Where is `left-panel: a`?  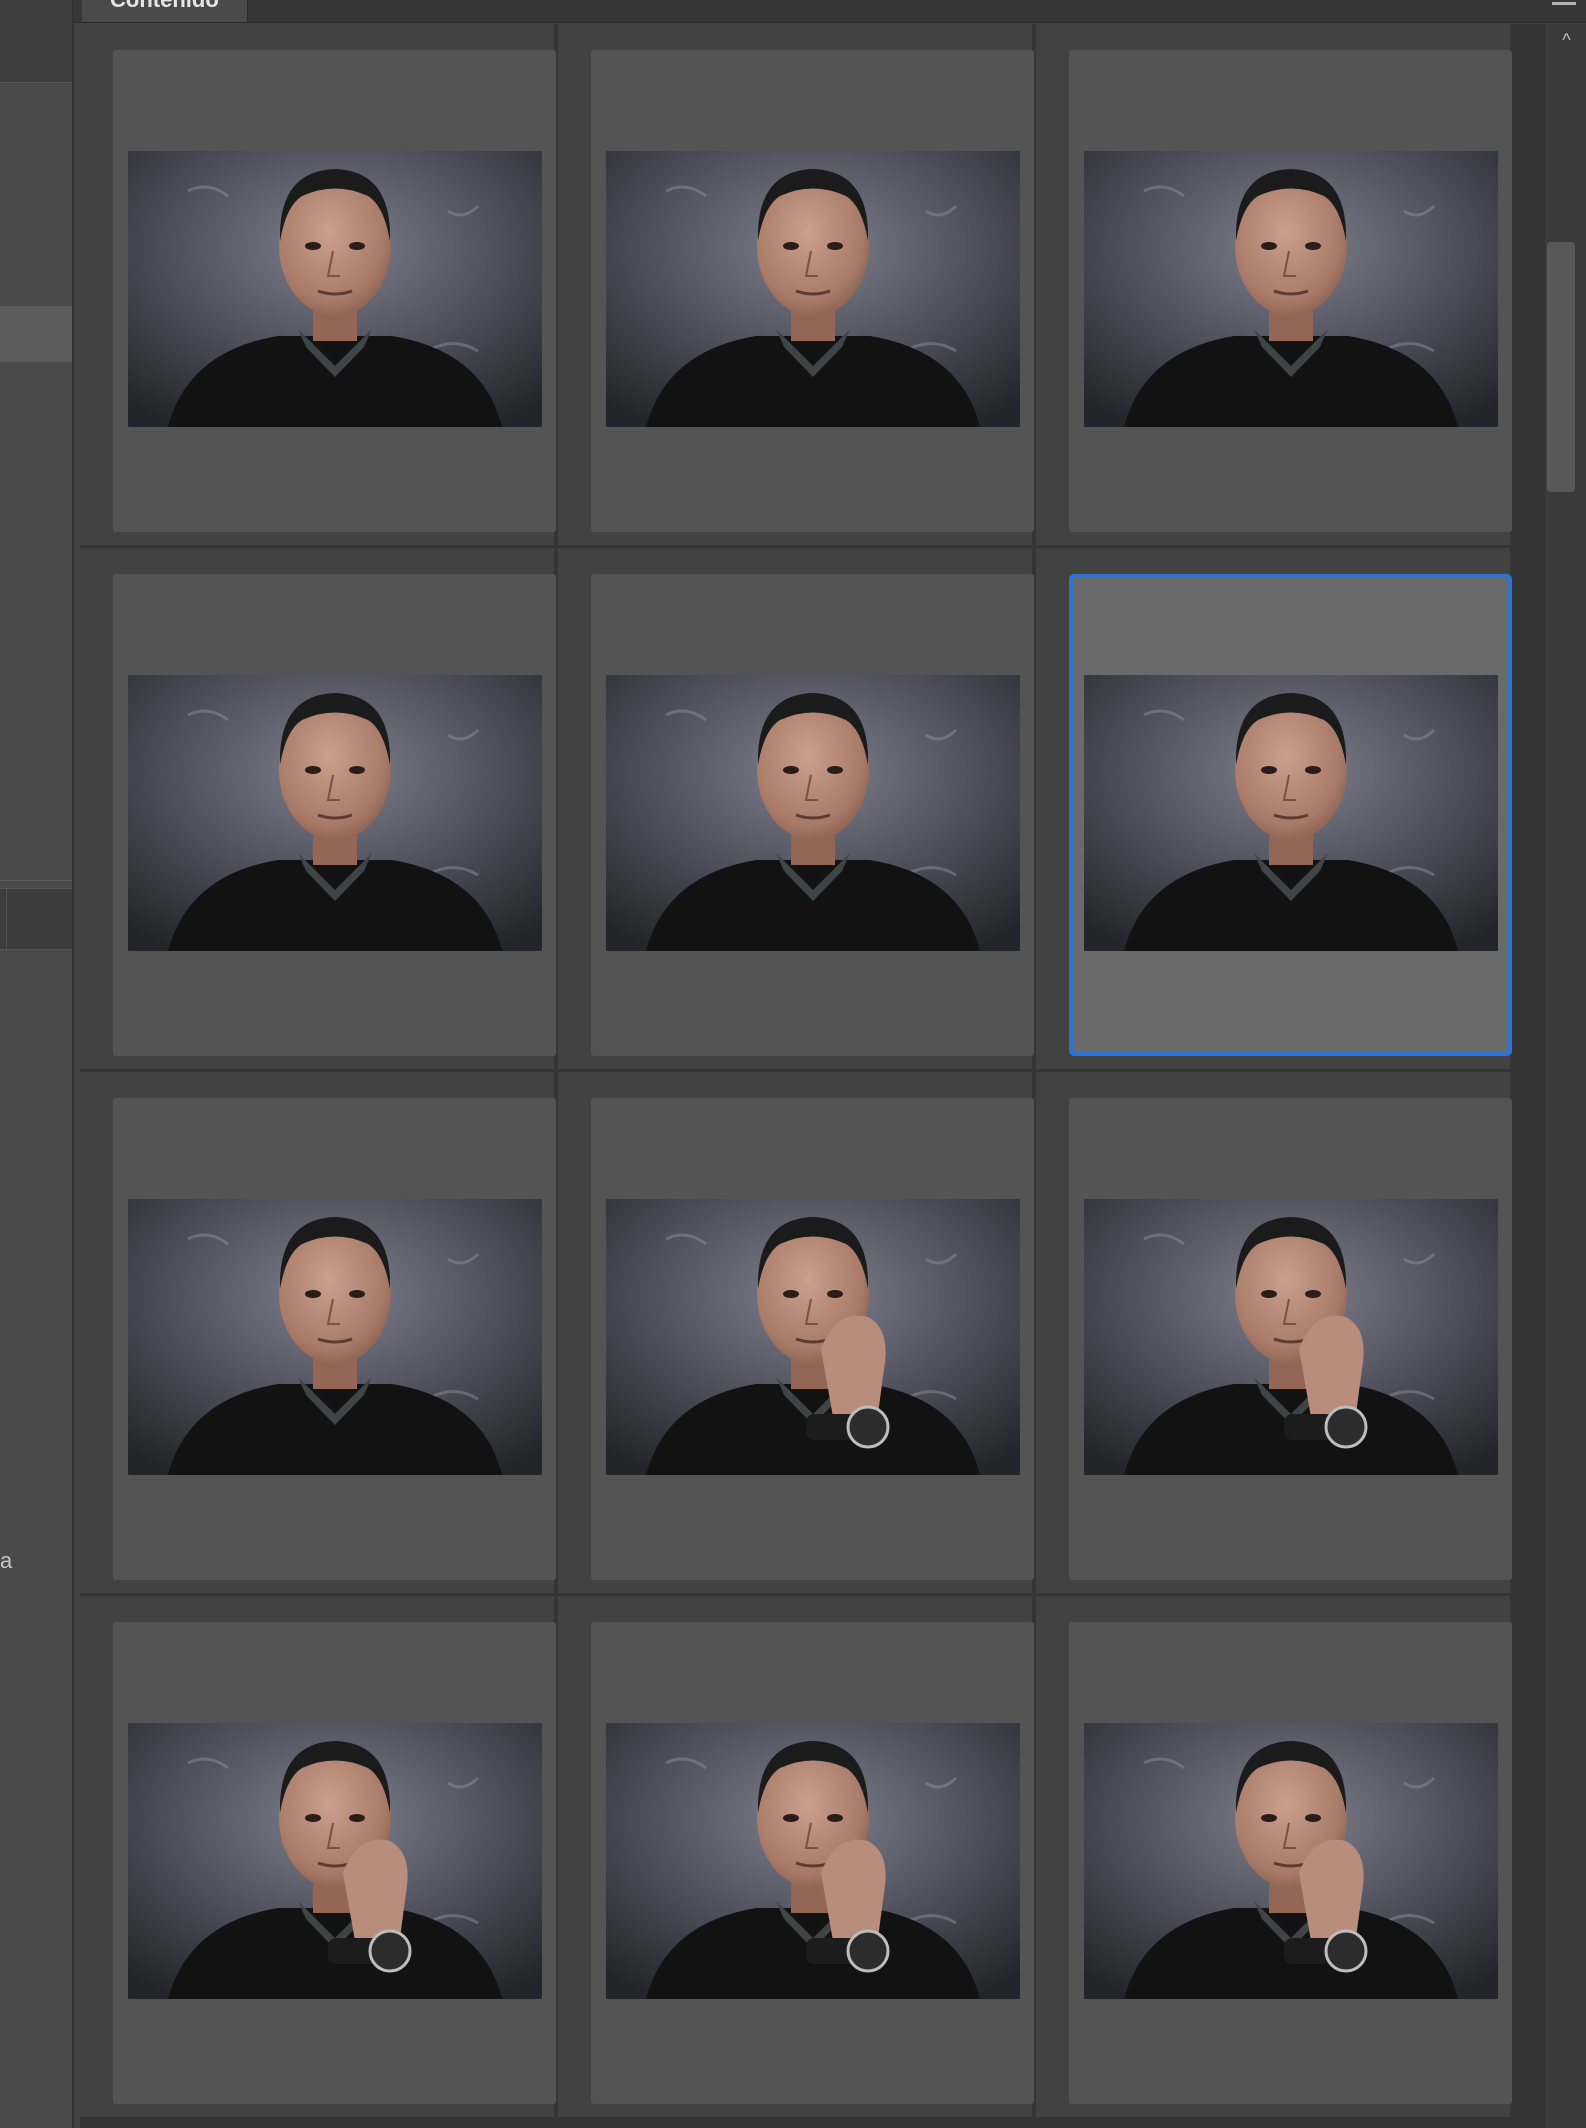
left-panel: a is located at coordinates (37, 1064).